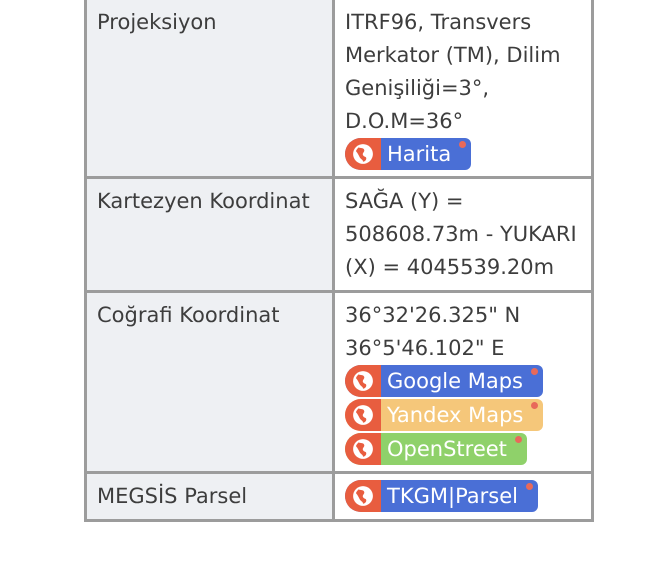 The height and width of the screenshot is (580, 672). Describe the element at coordinates (408, 154) in the screenshot. I see `map-link-button: Harita` at that location.